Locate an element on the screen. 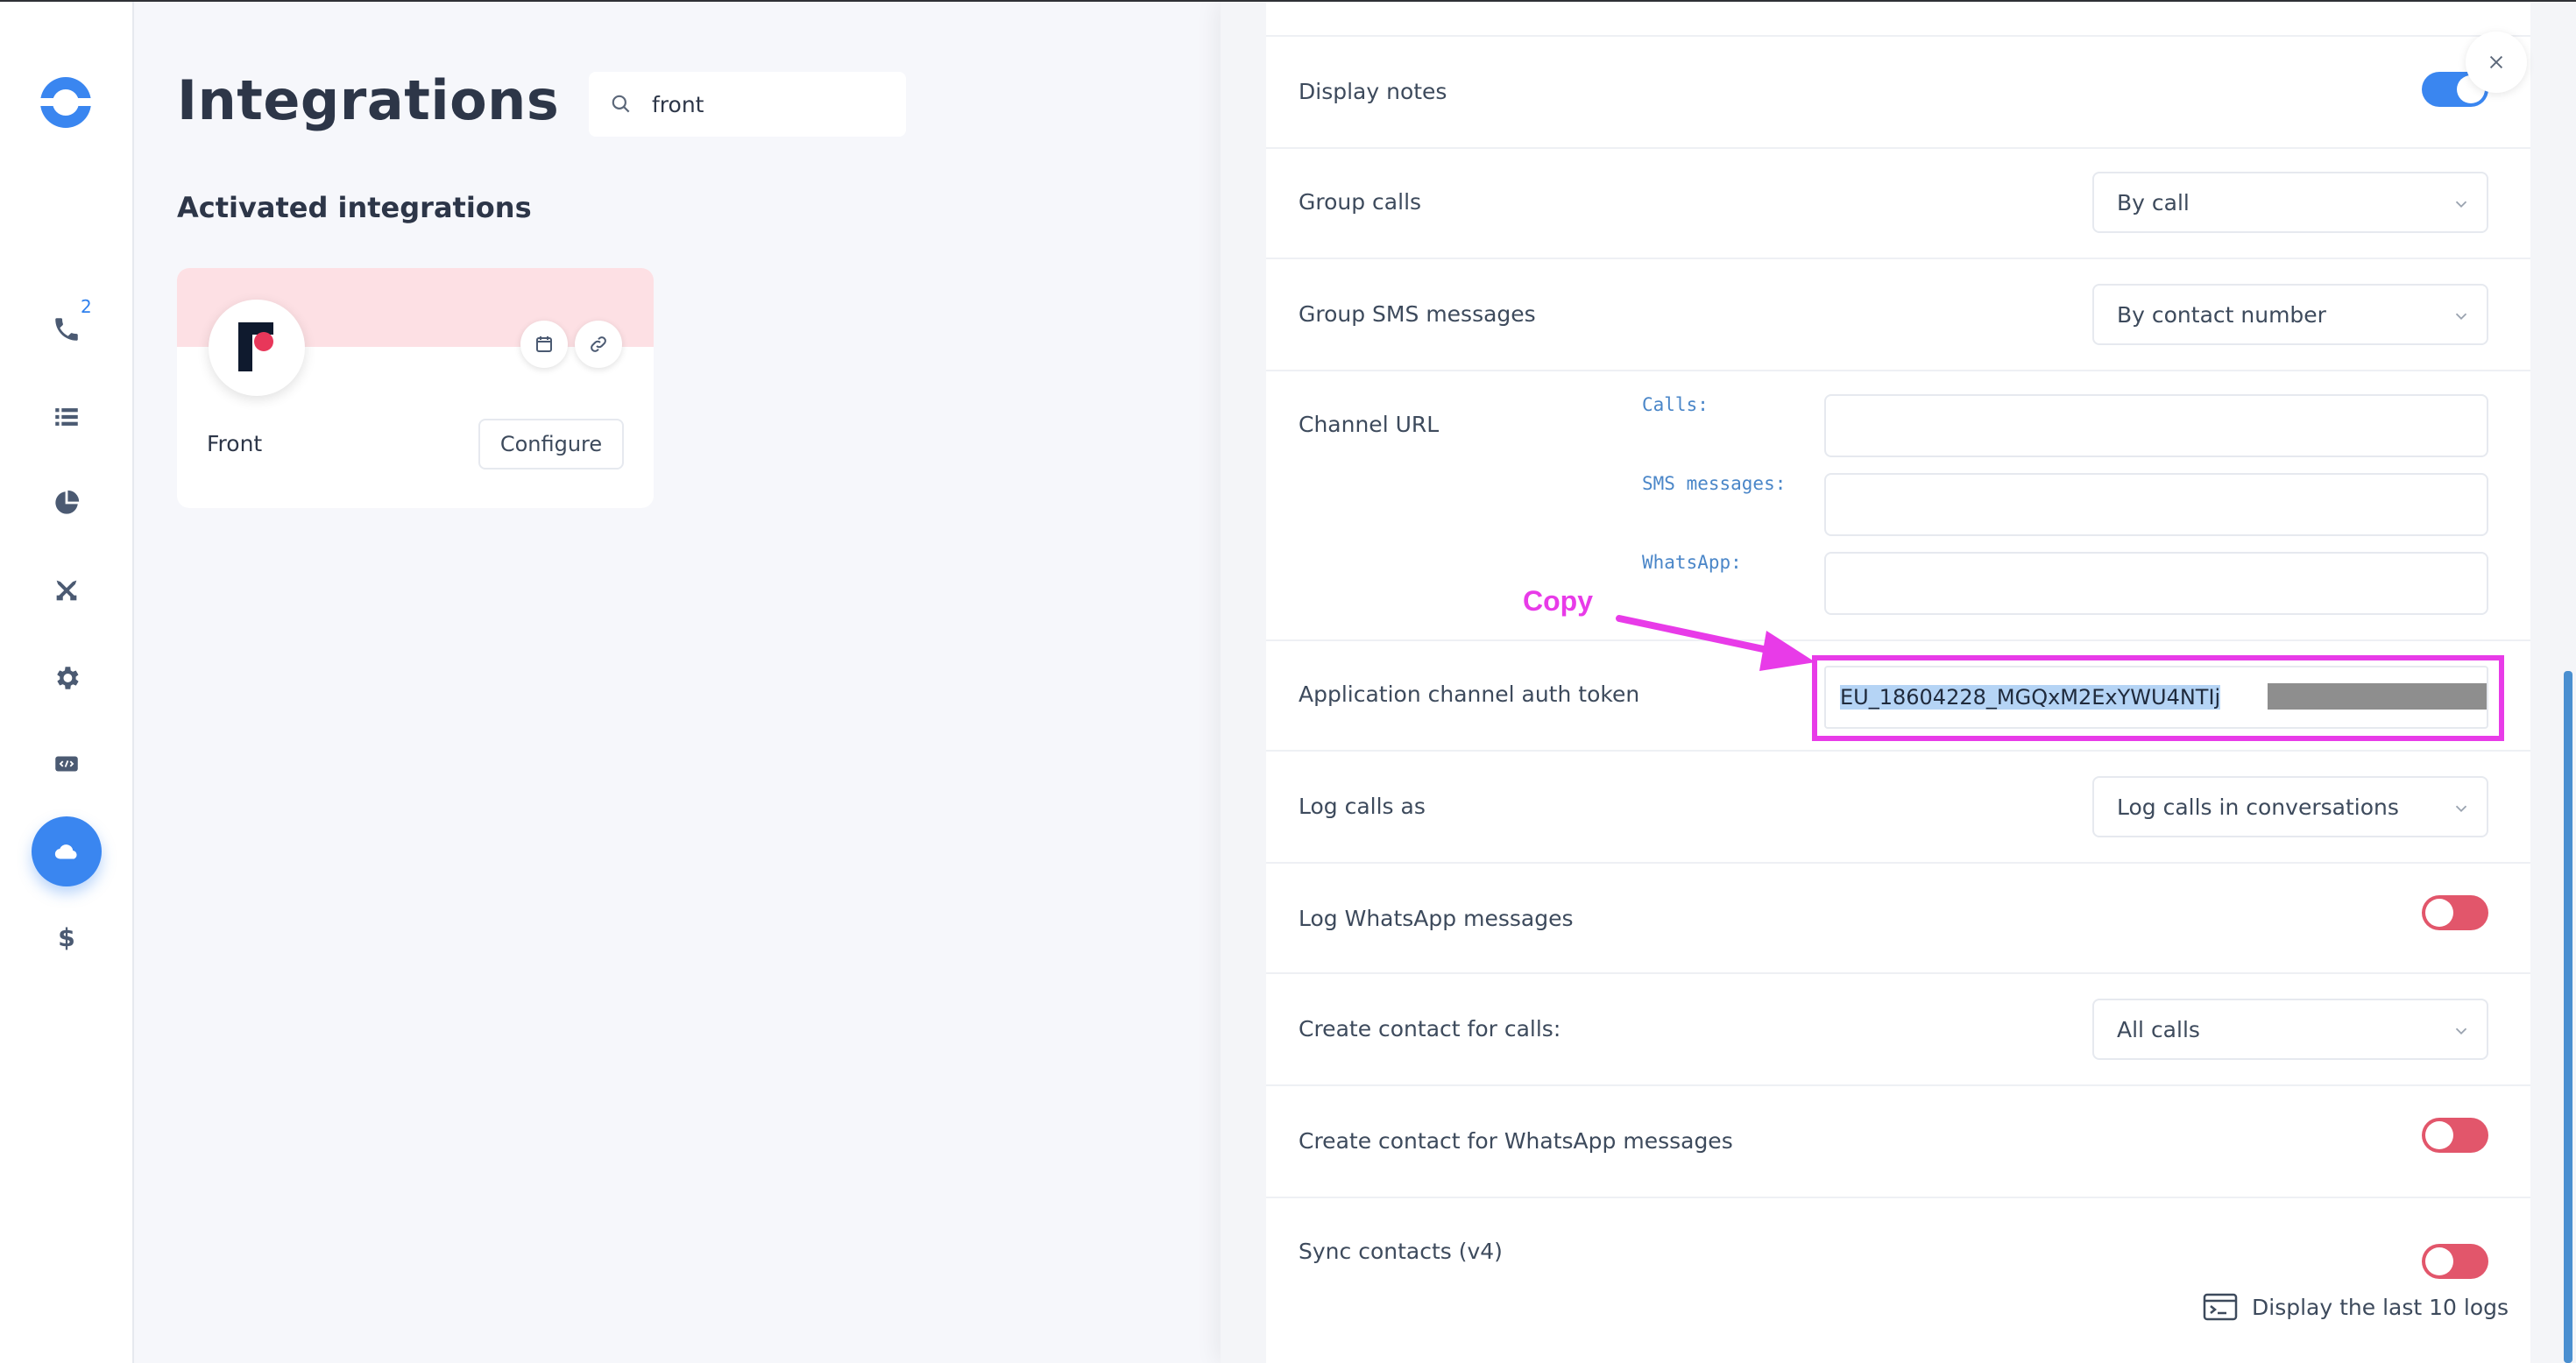 Image resolution: width=2576 pixels, height=1363 pixels. annotation-arrow-icon is located at coordinates (1715, 643).